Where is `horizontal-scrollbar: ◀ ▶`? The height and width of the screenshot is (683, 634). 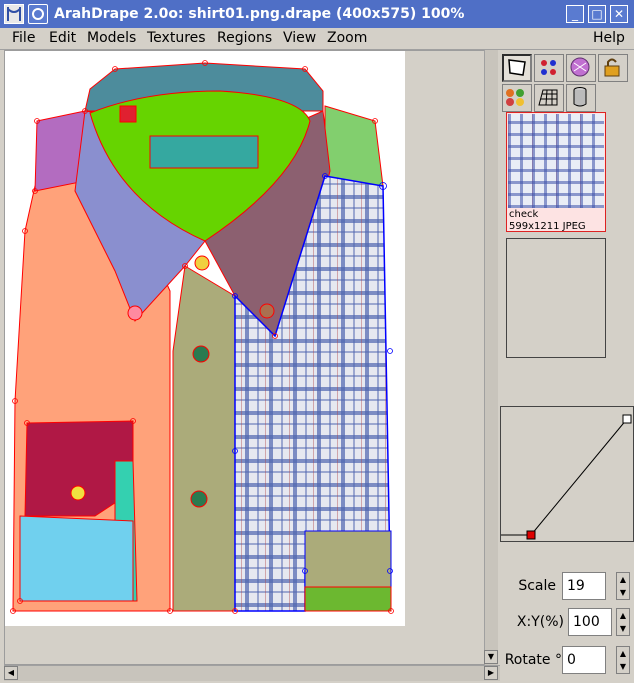
horizontal-scrollbar: ◀ ▶ is located at coordinates (252, 673).